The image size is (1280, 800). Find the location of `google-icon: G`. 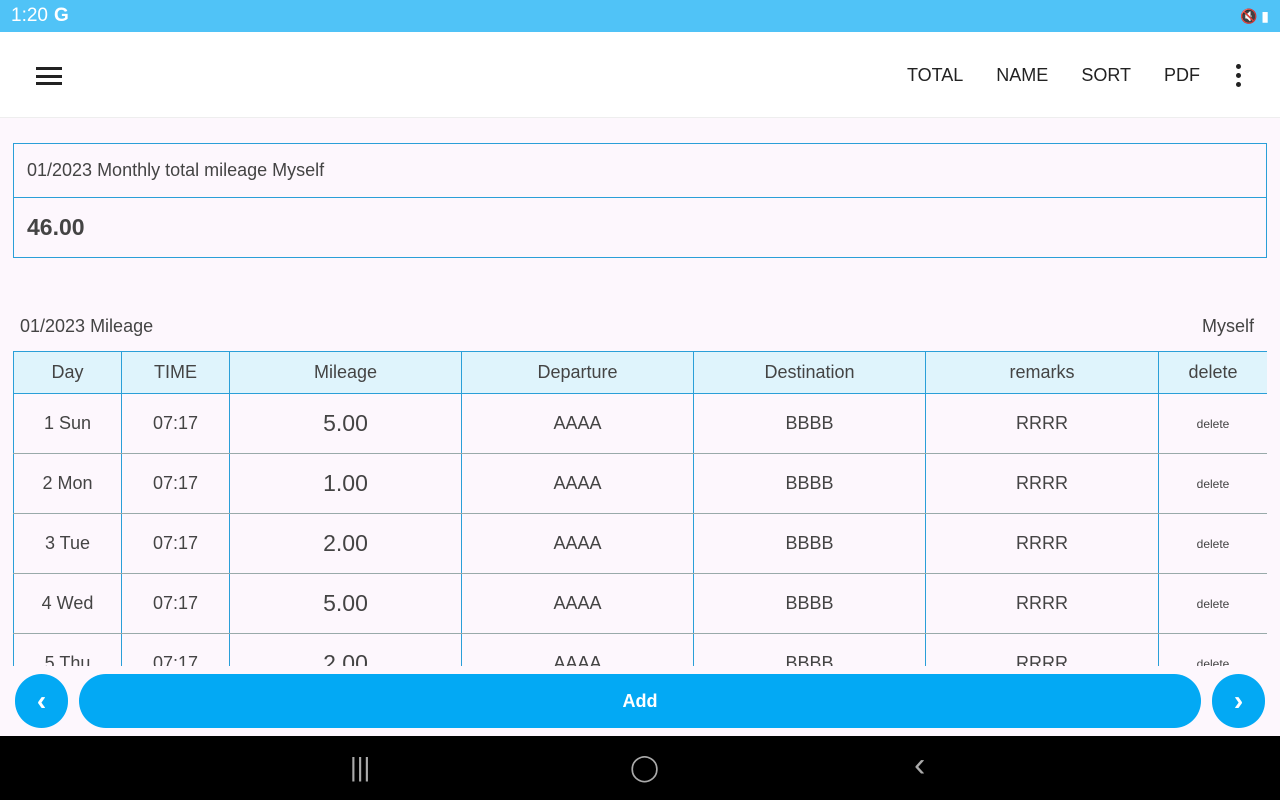

google-icon: G is located at coordinates (61, 15).